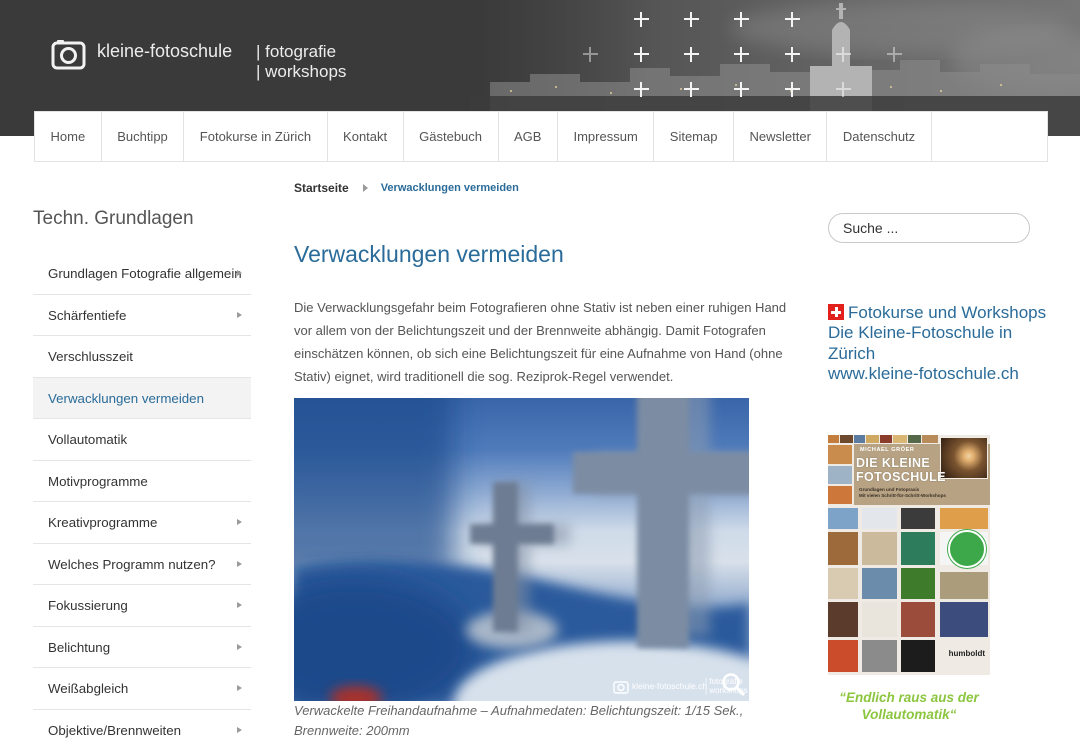 The height and width of the screenshot is (748, 1080). I want to click on sidebar-item-objektive-brennweiten: Objektive/Brennweiten, so click(142, 729).